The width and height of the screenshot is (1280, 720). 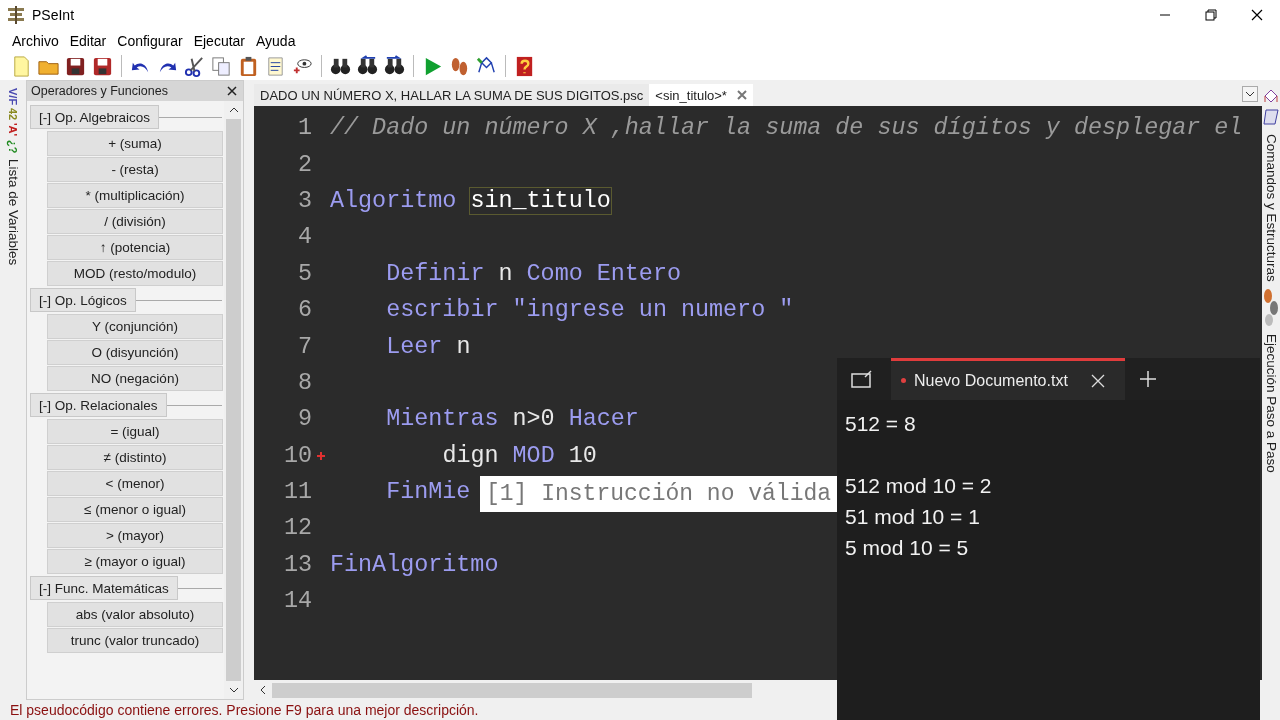 What do you see at coordinates (232, 91) in the screenshot?
I see `close-icon` at bounding box center [232, 91].